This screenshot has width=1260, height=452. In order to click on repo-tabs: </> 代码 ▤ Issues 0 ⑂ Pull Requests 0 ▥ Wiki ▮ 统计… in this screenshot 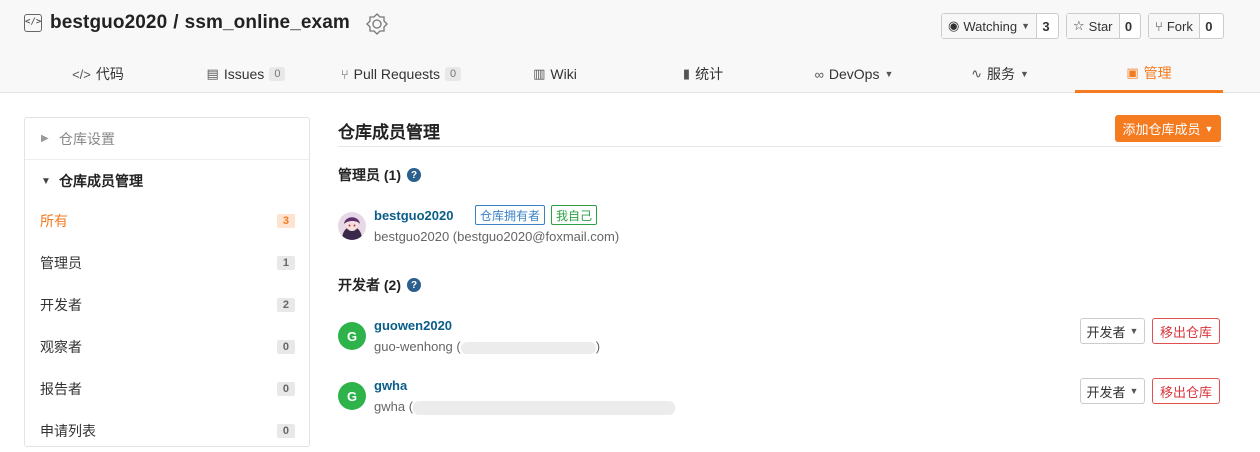, I will do `click(630, 74)`.